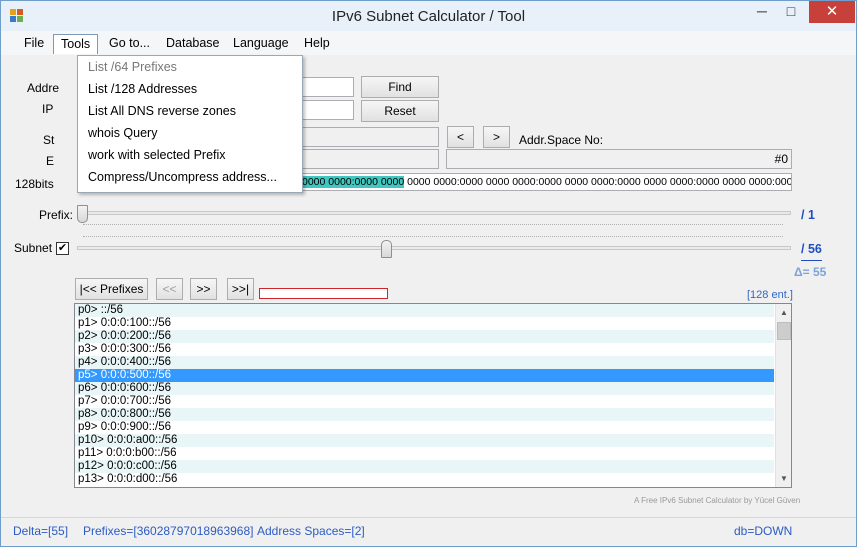 Image resolution: width=857 pixels, height=547 pixels. Describe the element at coordinates (48, 109) in the screenshot. I see `ip-label: IP` at that location.